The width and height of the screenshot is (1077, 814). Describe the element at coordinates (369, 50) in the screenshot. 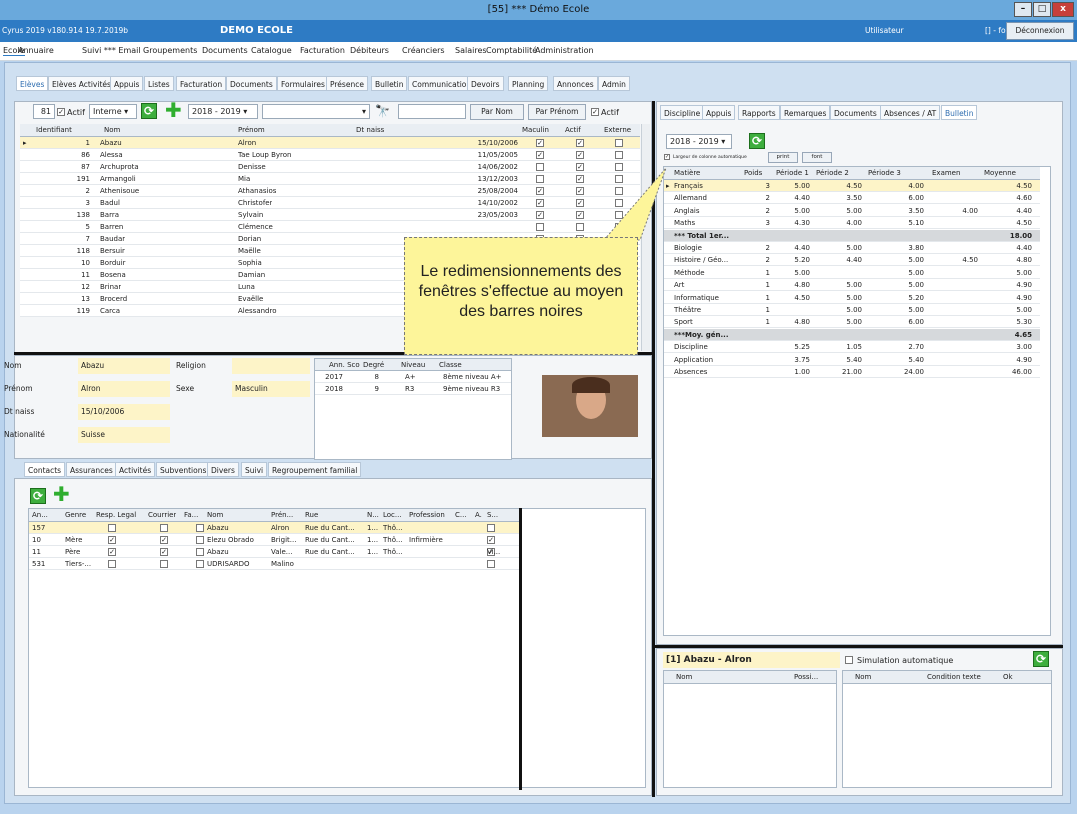

I see `menu-item: Débiteurs` at that location.